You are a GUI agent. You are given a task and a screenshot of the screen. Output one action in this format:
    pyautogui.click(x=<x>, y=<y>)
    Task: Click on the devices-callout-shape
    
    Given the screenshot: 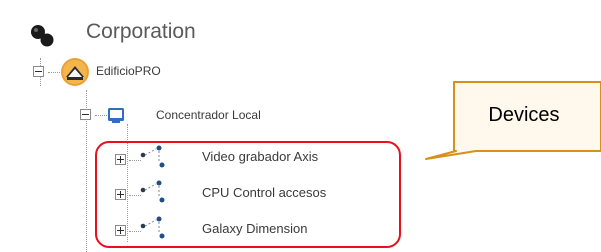 What is the action you would take?
    pyautogui.click(x=513, y=120)
    